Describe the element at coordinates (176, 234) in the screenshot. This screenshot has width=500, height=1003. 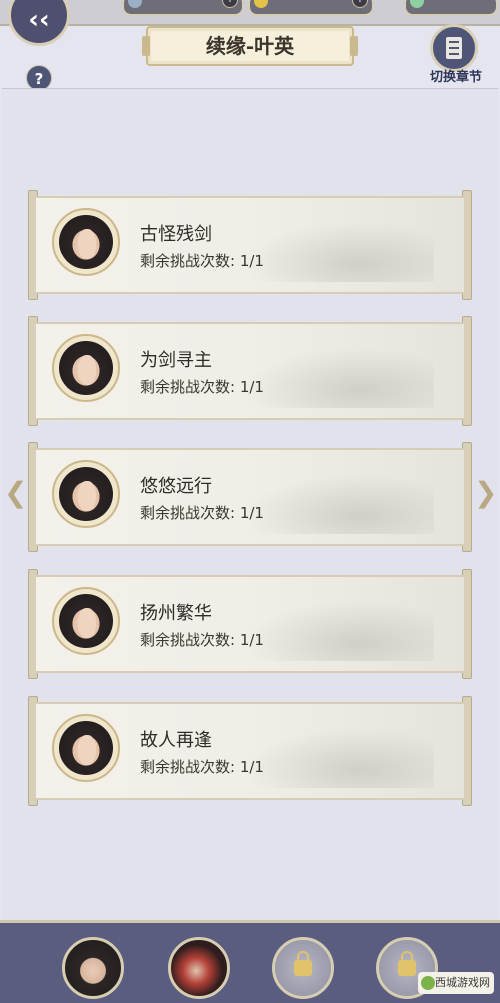
I see `quest-title: 古怪残剑` at that location.